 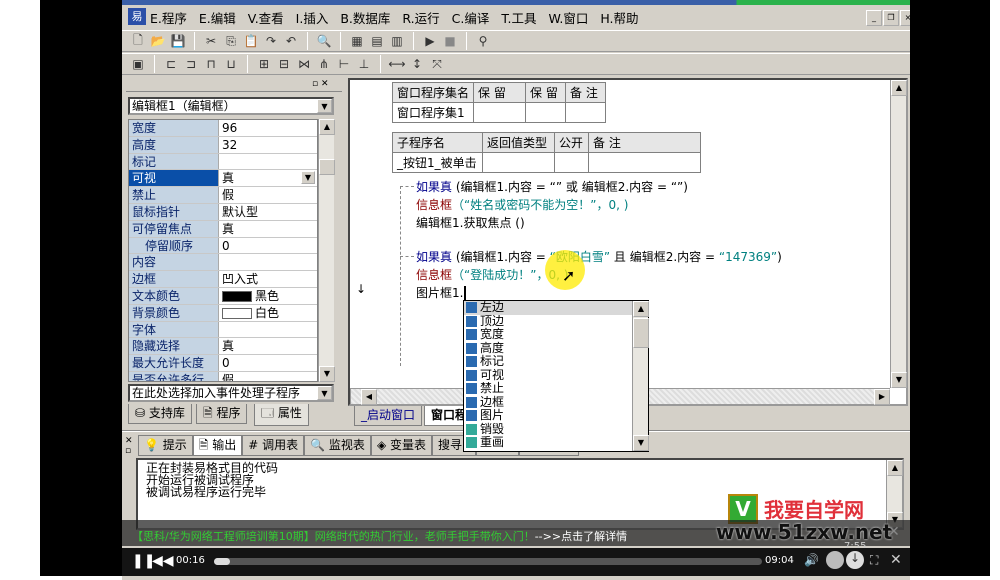 I want to click on layout3-icon: ▥, so click(x=397, y=41).